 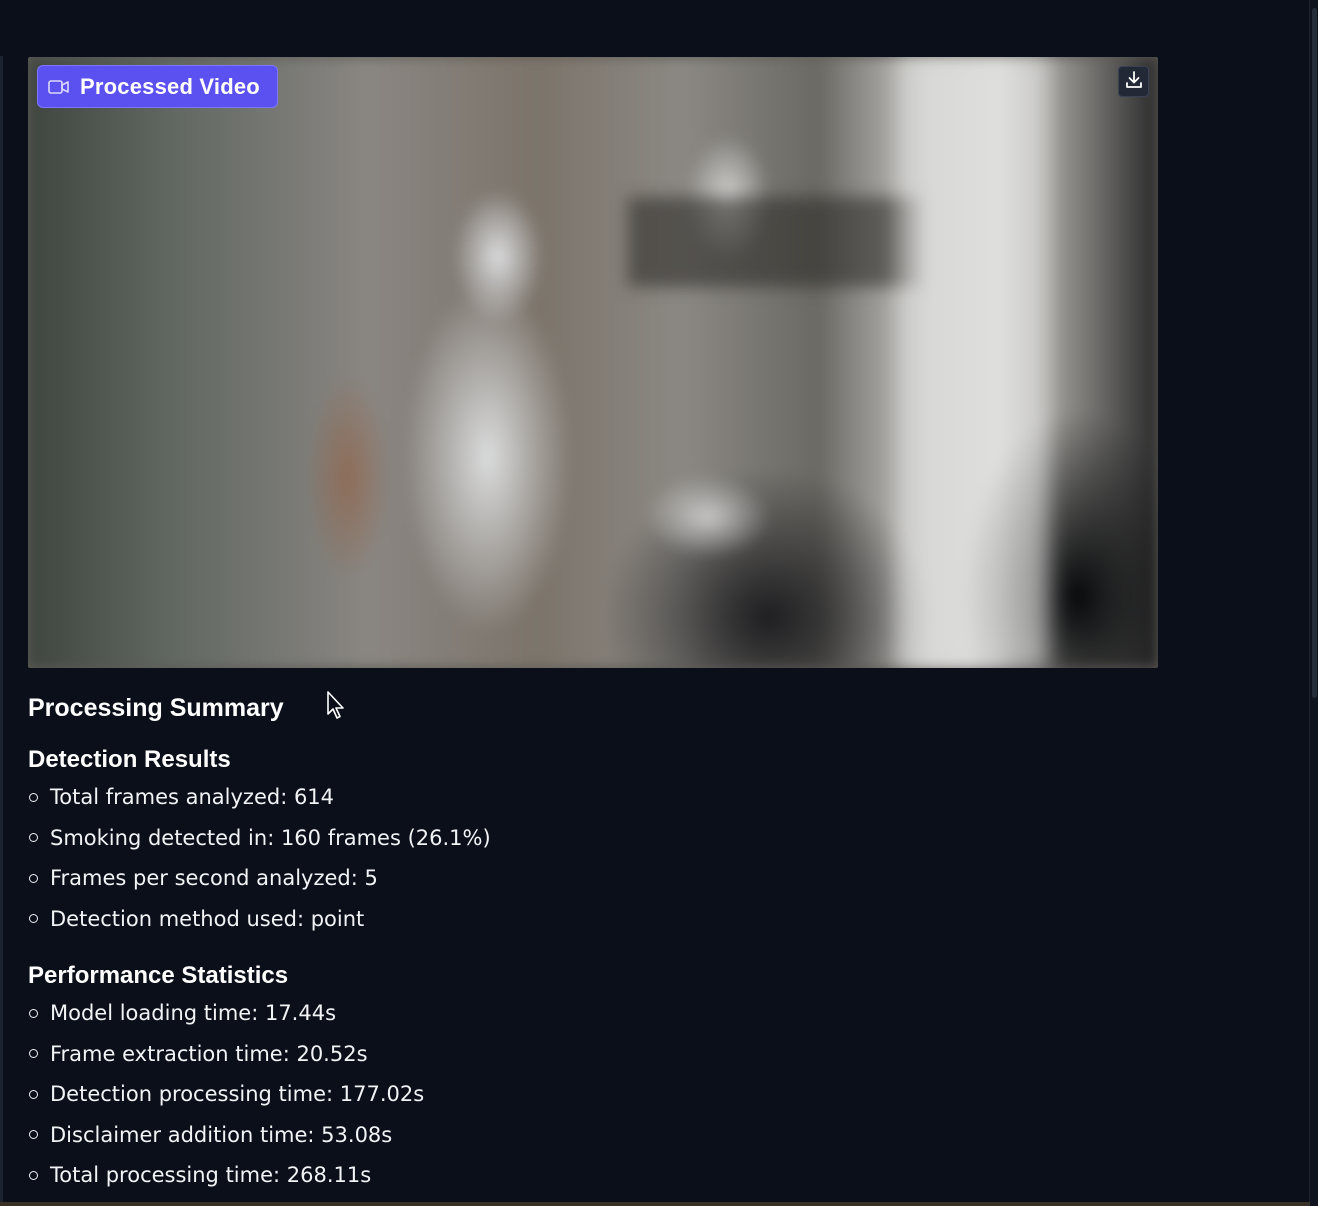 What do you see at coordinates (214, 878) in the screenshot?
I see `list-item-text: Frames per second analyzed: 5` at bounding box center [214, 878].